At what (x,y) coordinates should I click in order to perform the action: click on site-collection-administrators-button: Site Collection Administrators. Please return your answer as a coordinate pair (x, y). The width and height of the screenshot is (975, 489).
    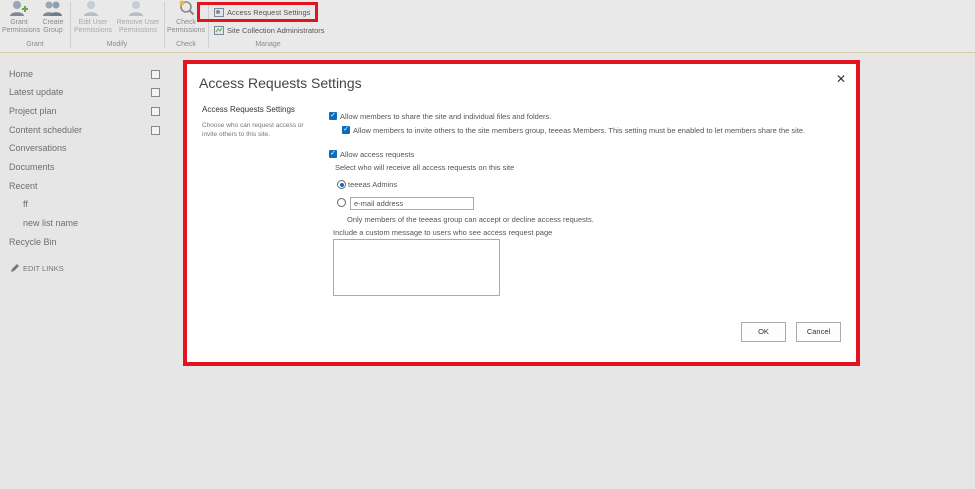
    Looking at the image, I should click on (269, 30).